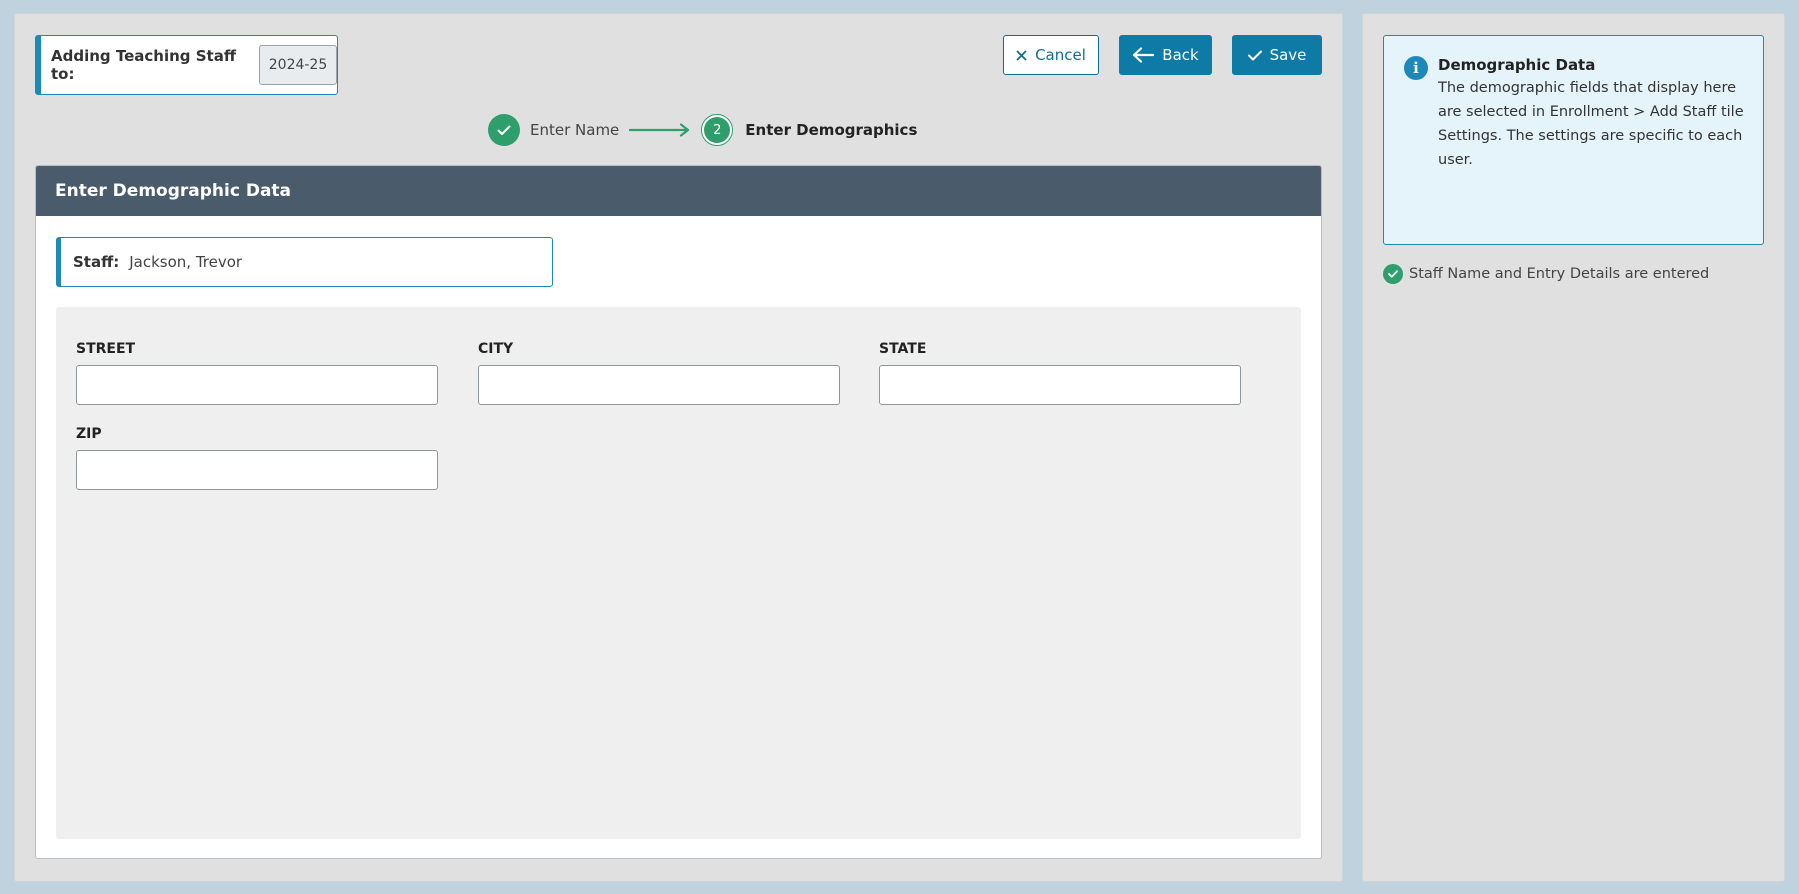  I want to click on street-field-group: STREET, so click(257, 372).